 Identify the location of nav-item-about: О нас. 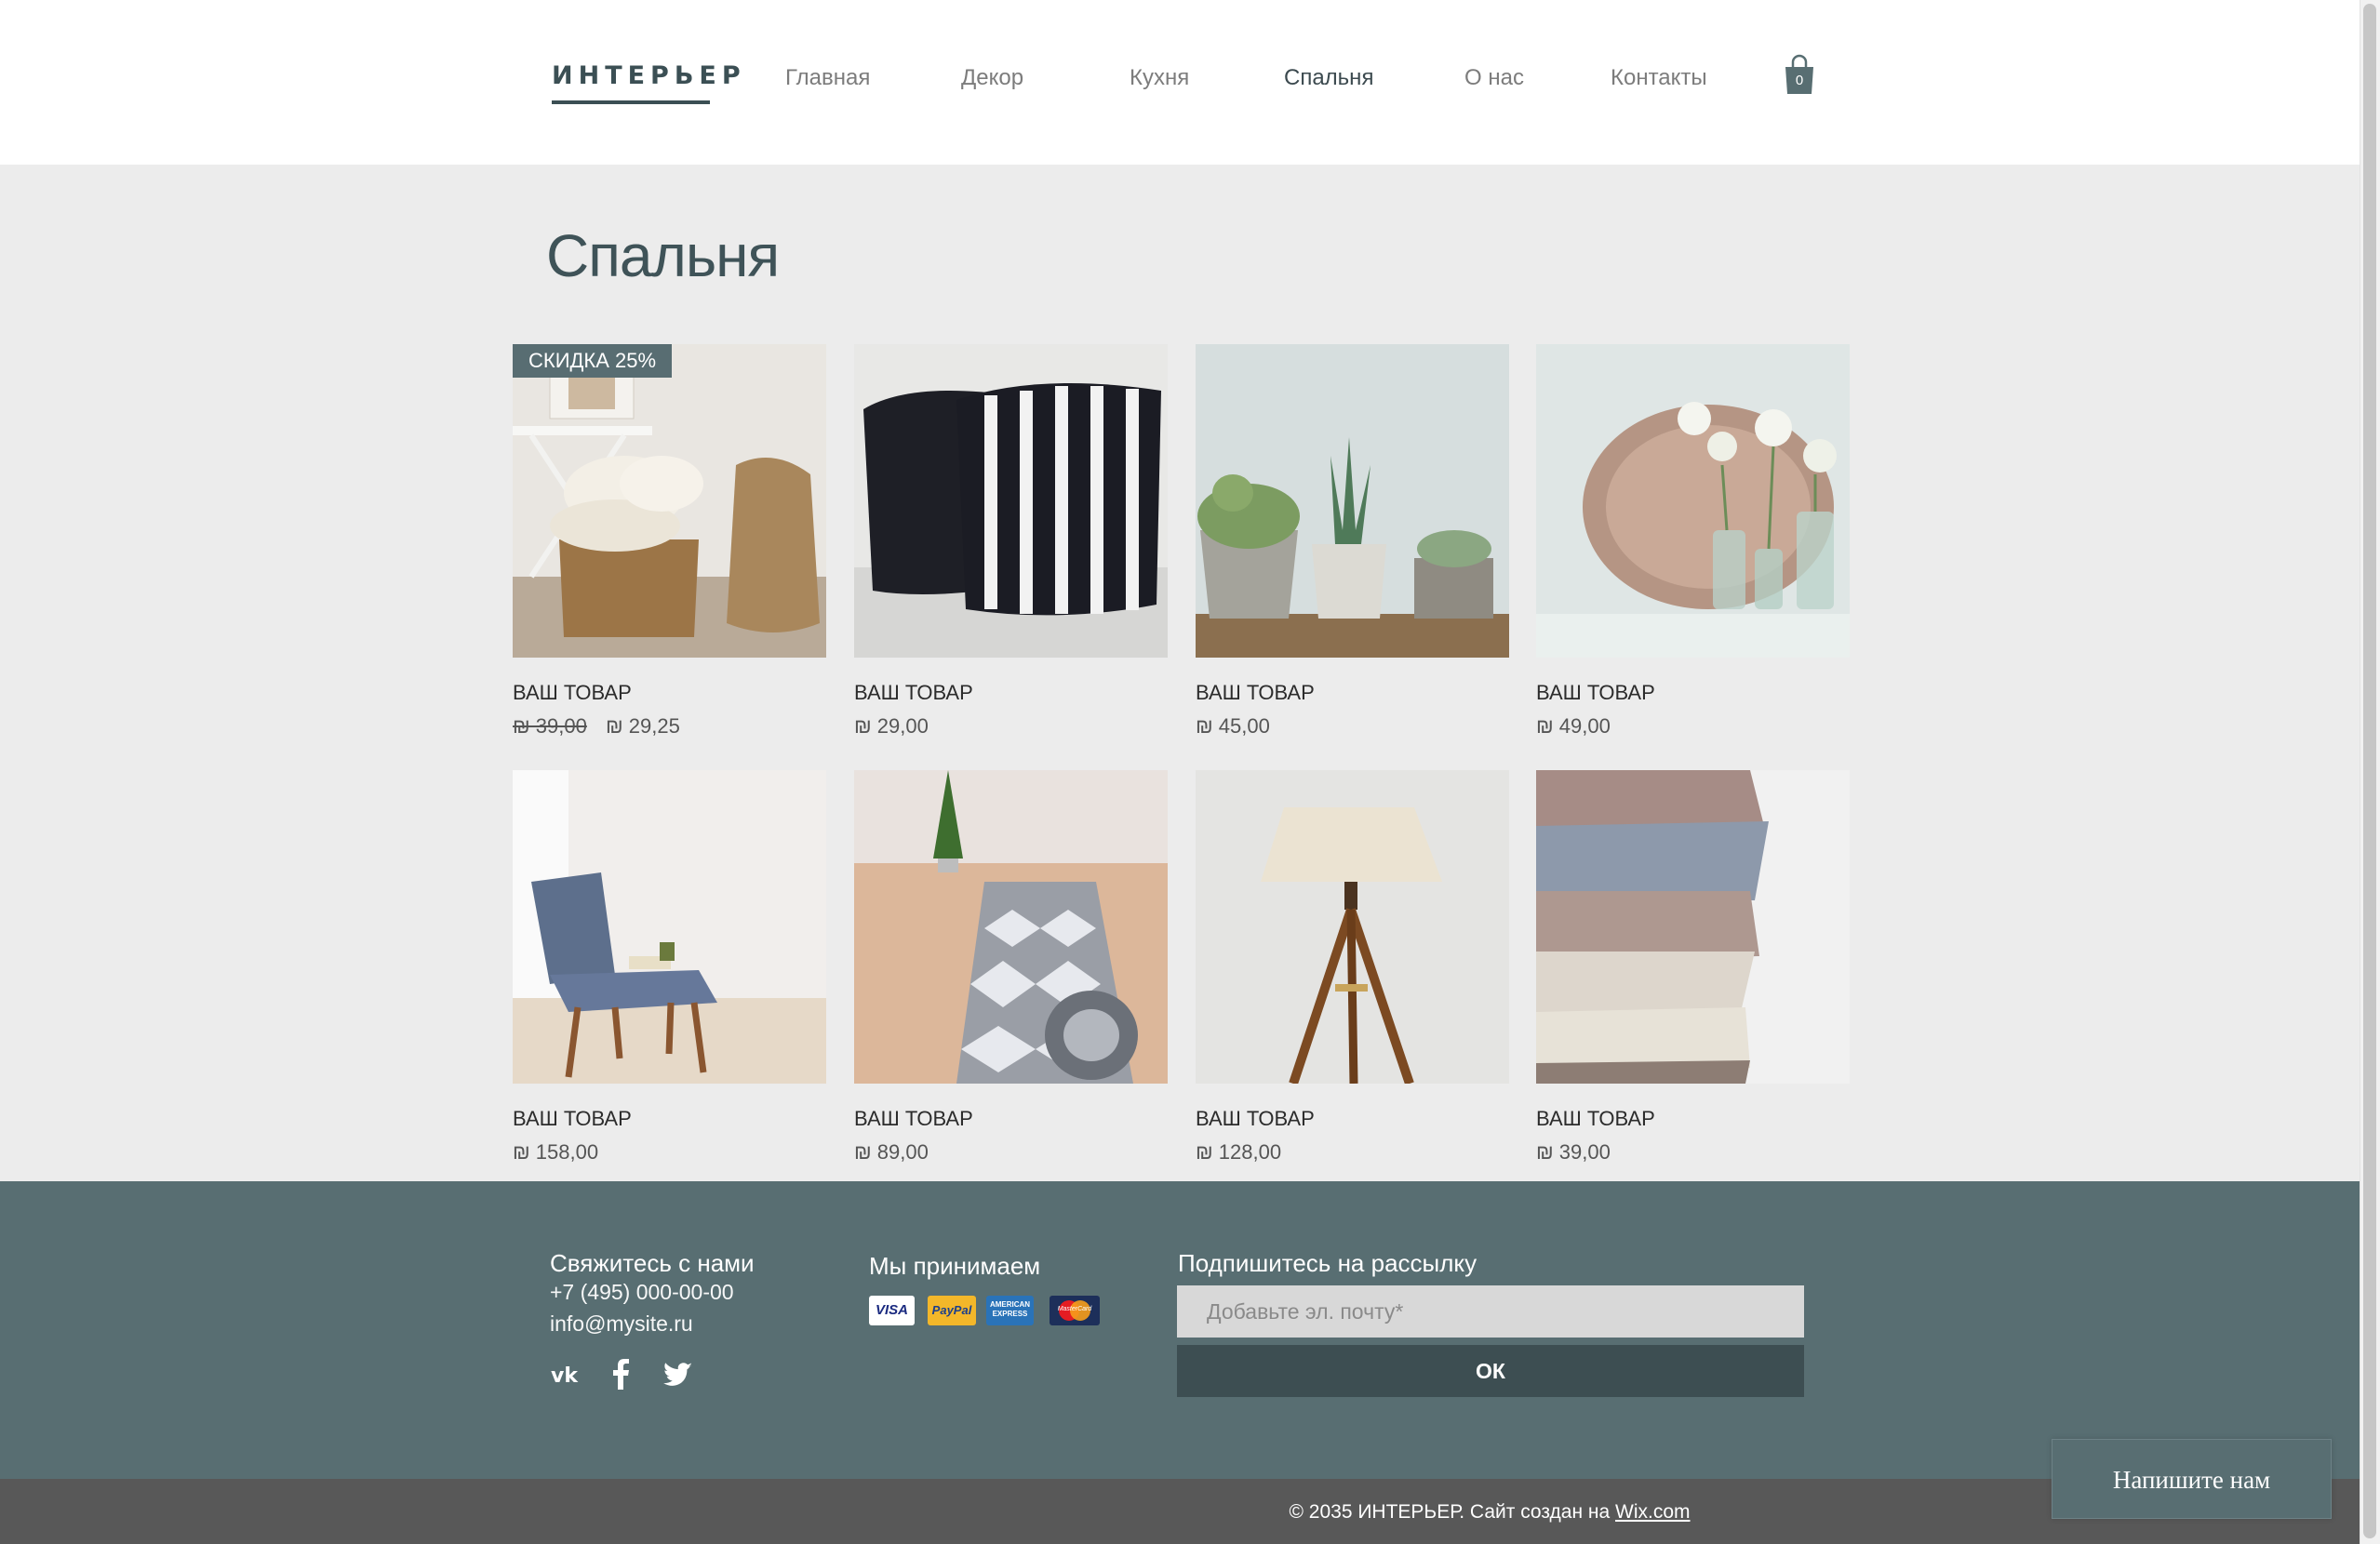
(1494, 78).